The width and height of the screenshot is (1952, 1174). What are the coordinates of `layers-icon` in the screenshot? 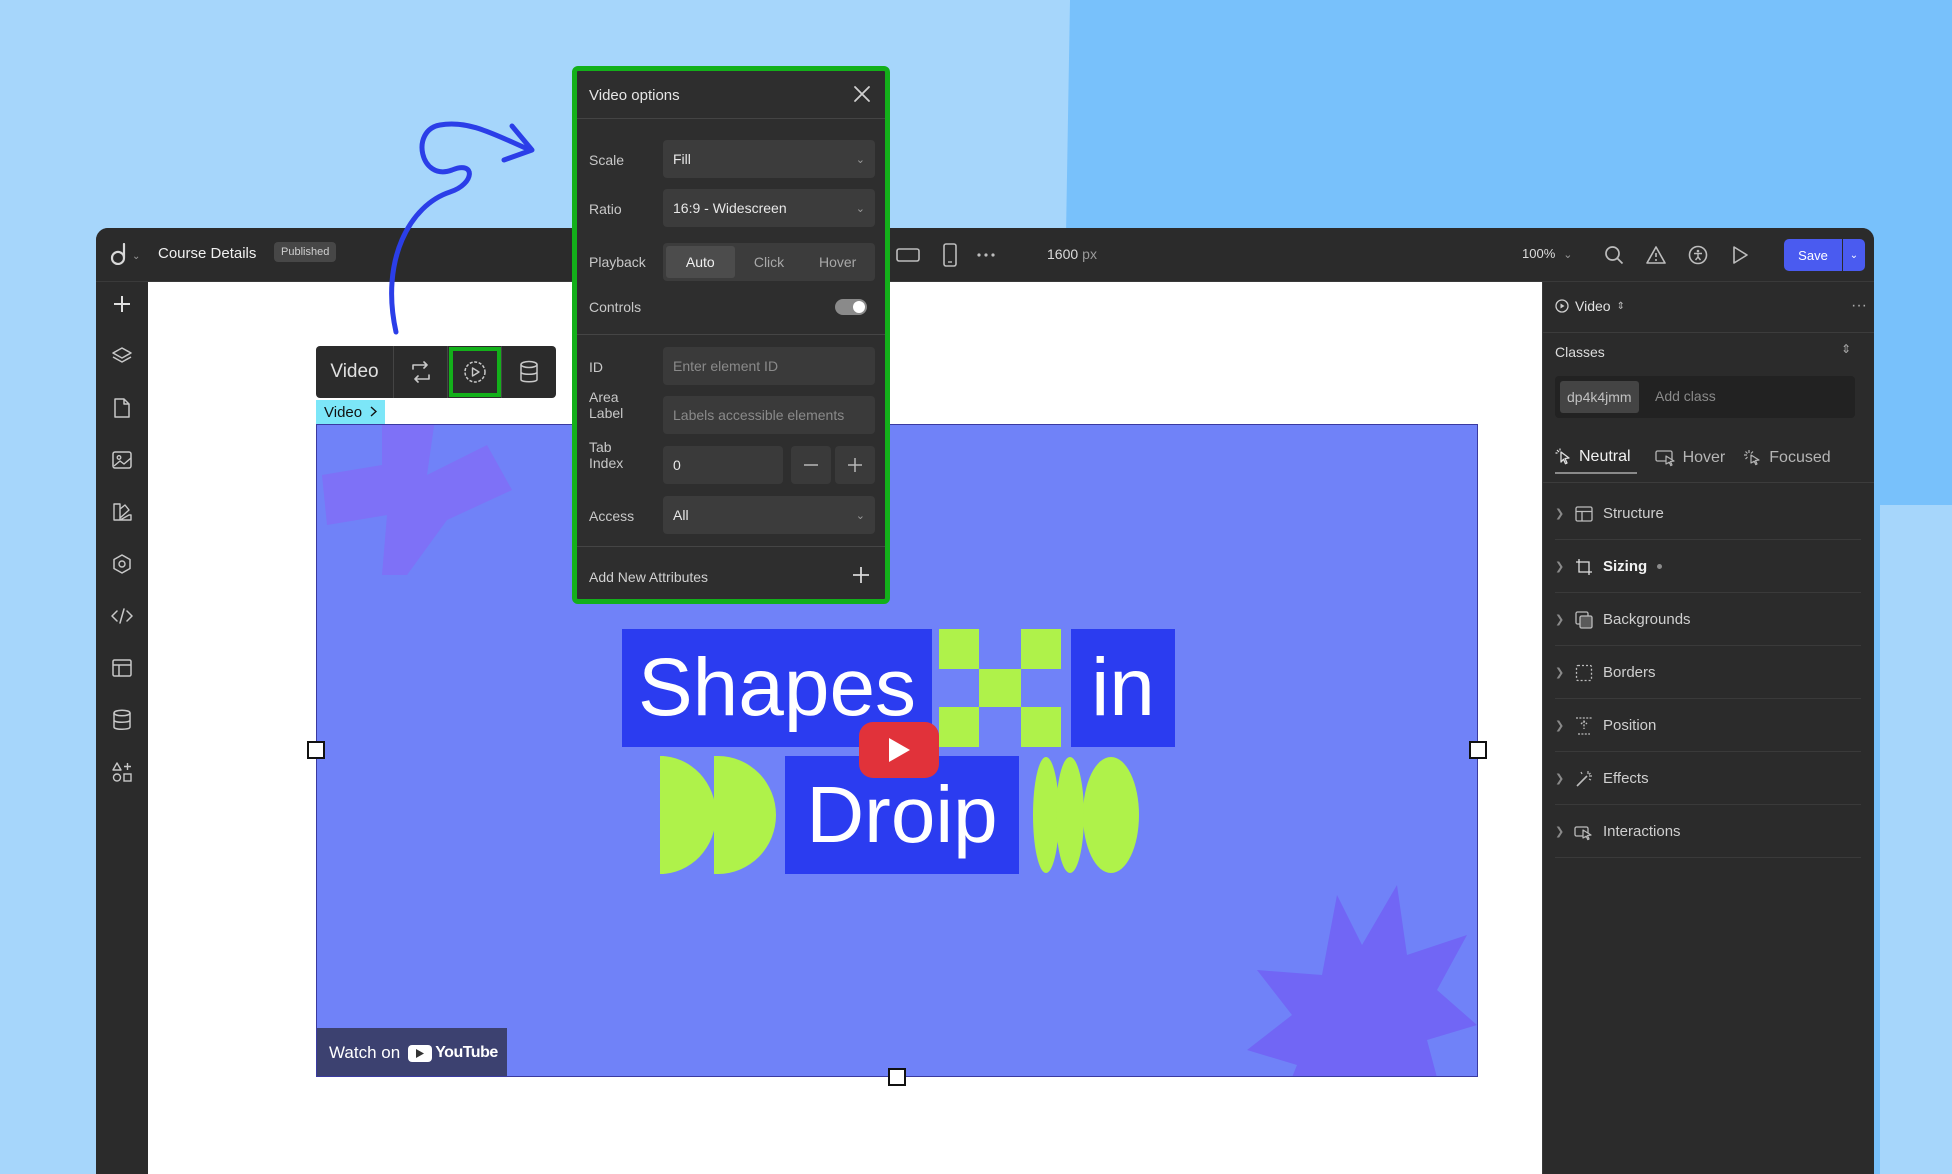 It's located at (122, 356).